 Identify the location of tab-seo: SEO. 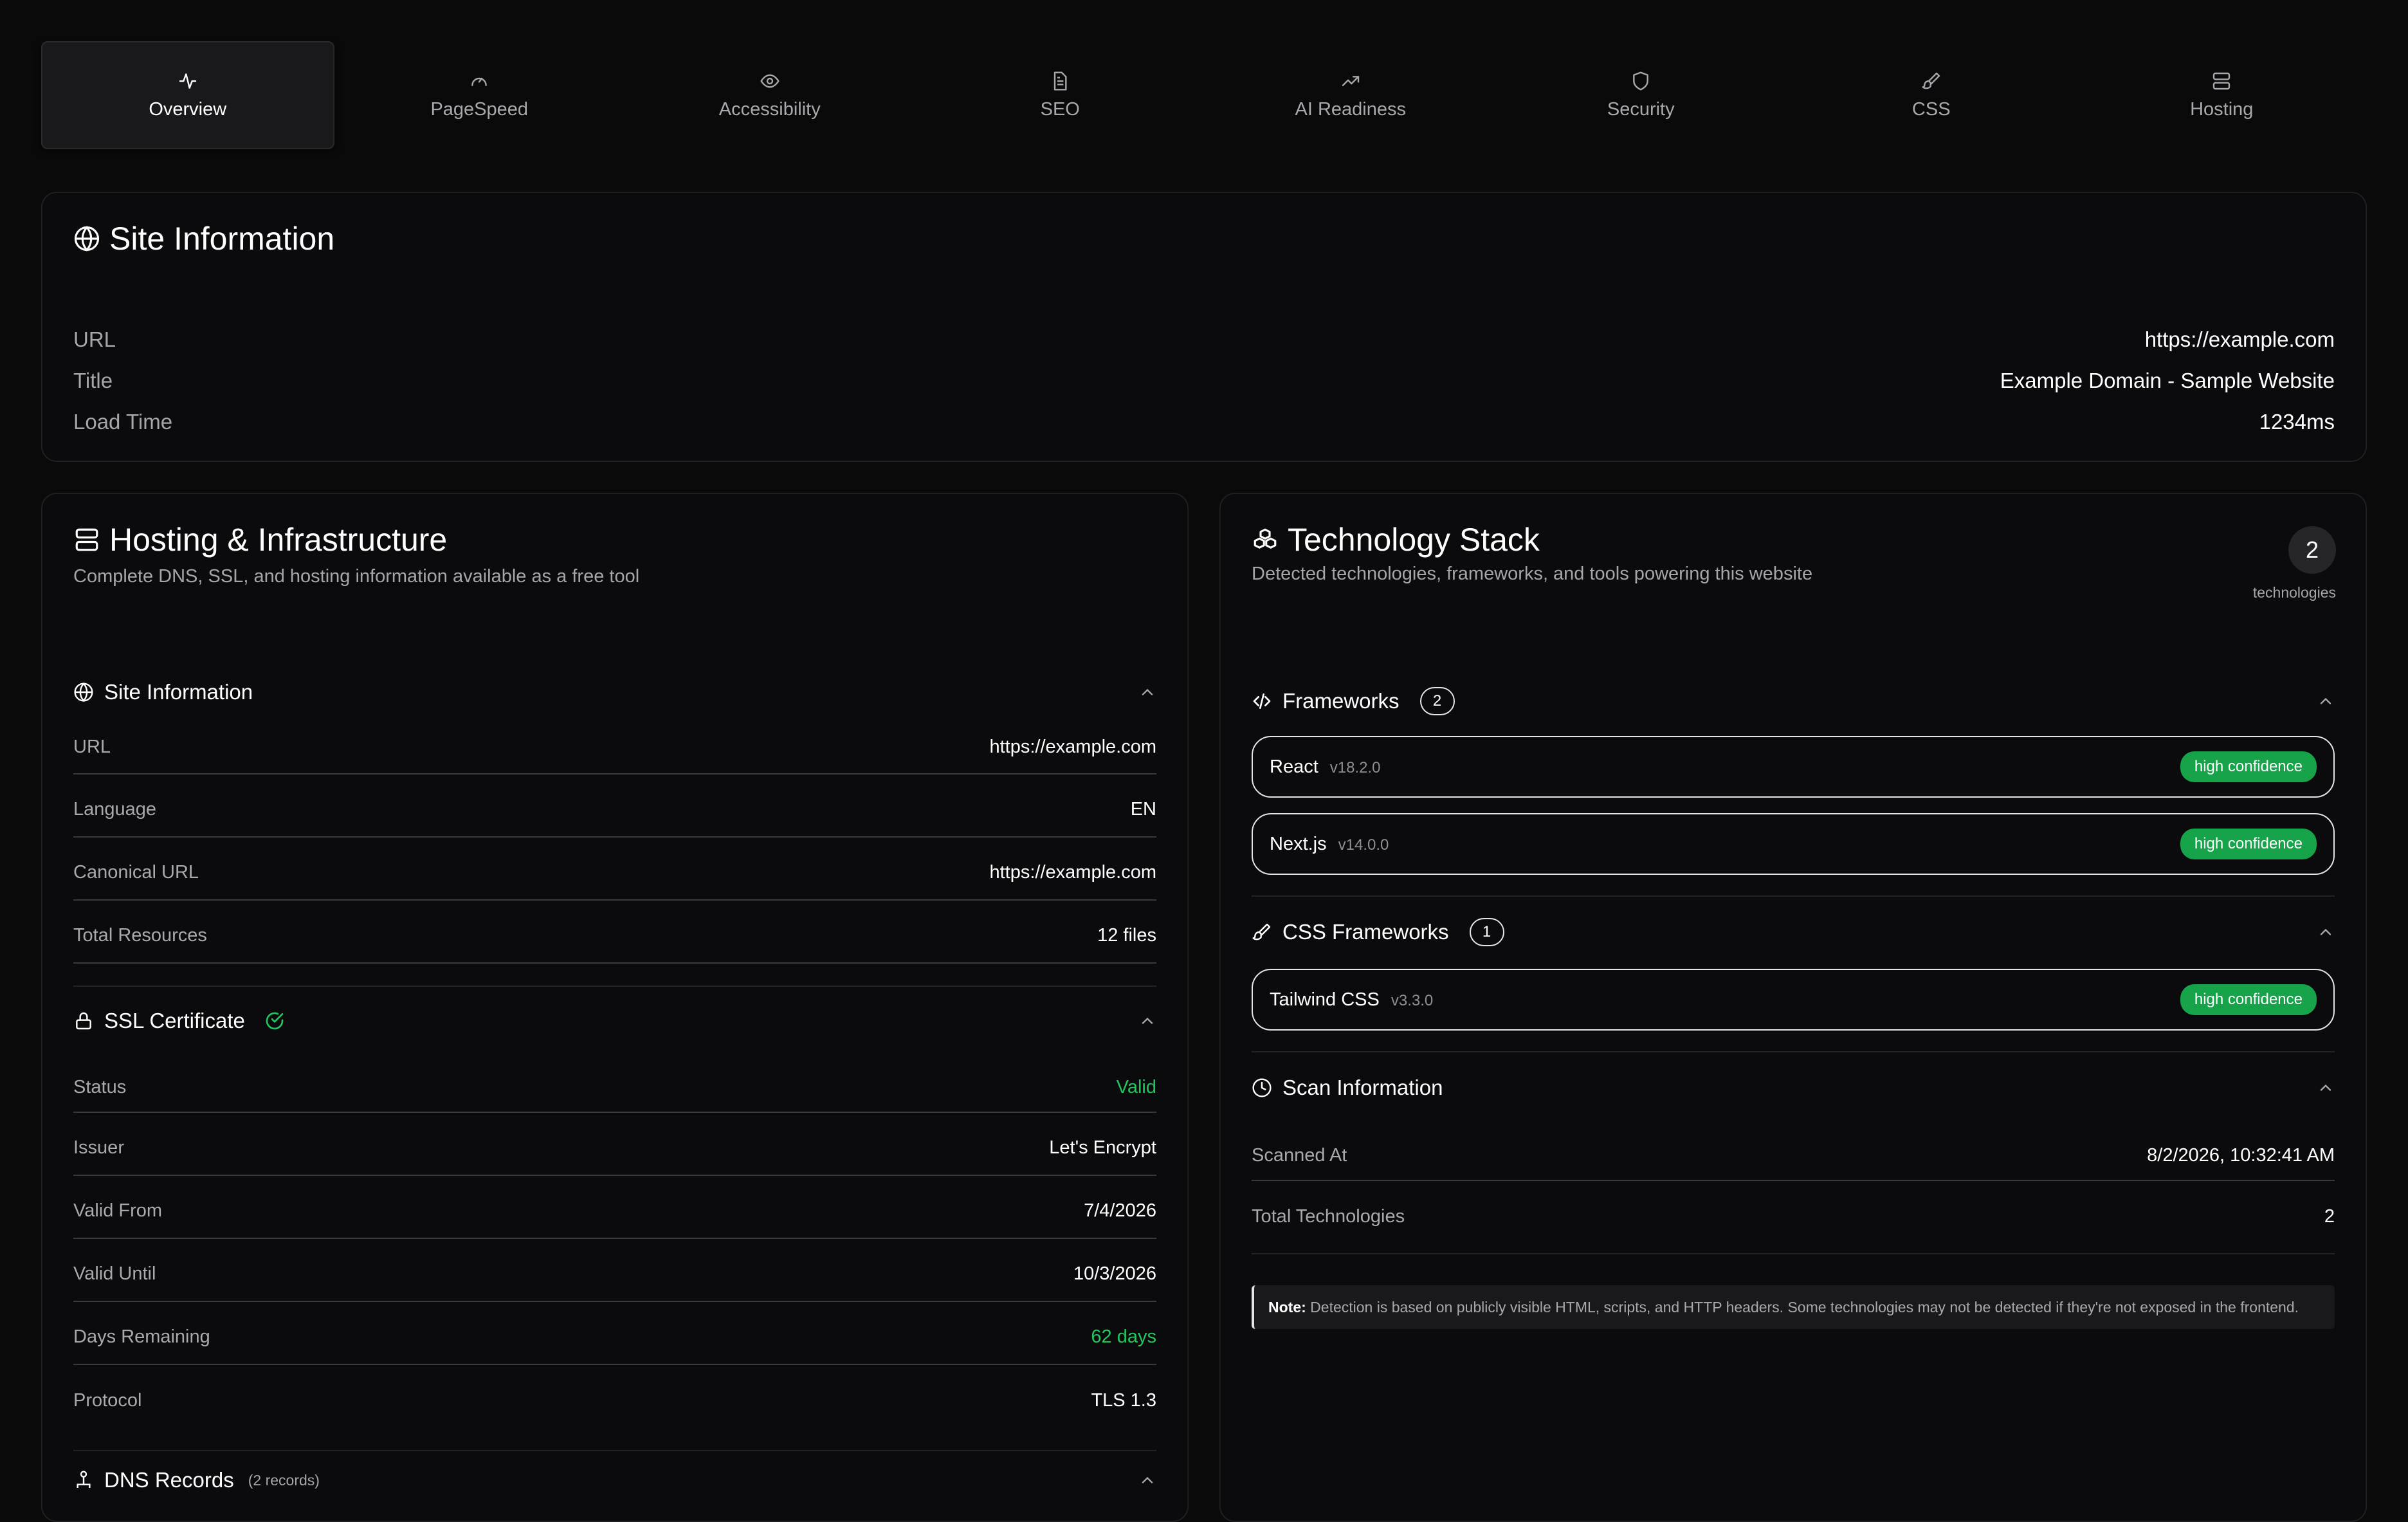
(1060, 95).